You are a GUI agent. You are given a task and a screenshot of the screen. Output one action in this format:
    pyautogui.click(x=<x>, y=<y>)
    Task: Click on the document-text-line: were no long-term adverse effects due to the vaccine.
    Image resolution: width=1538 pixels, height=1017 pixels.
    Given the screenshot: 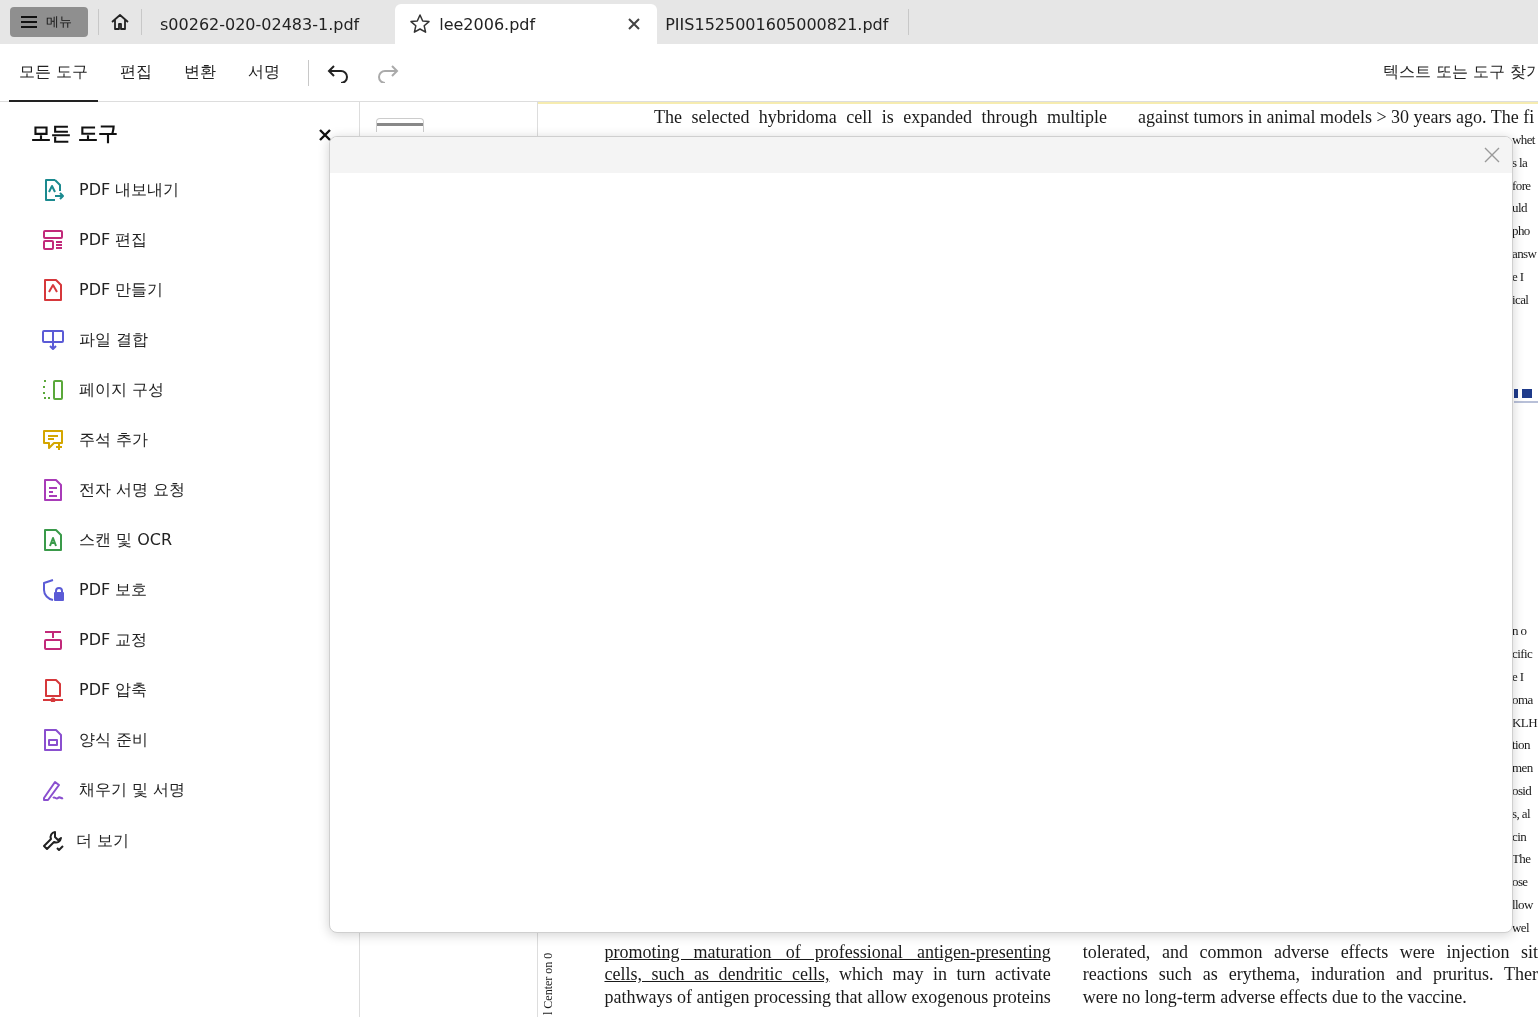 What is the action you would take?
    pyautogui.click(x=1275, y=997)
    